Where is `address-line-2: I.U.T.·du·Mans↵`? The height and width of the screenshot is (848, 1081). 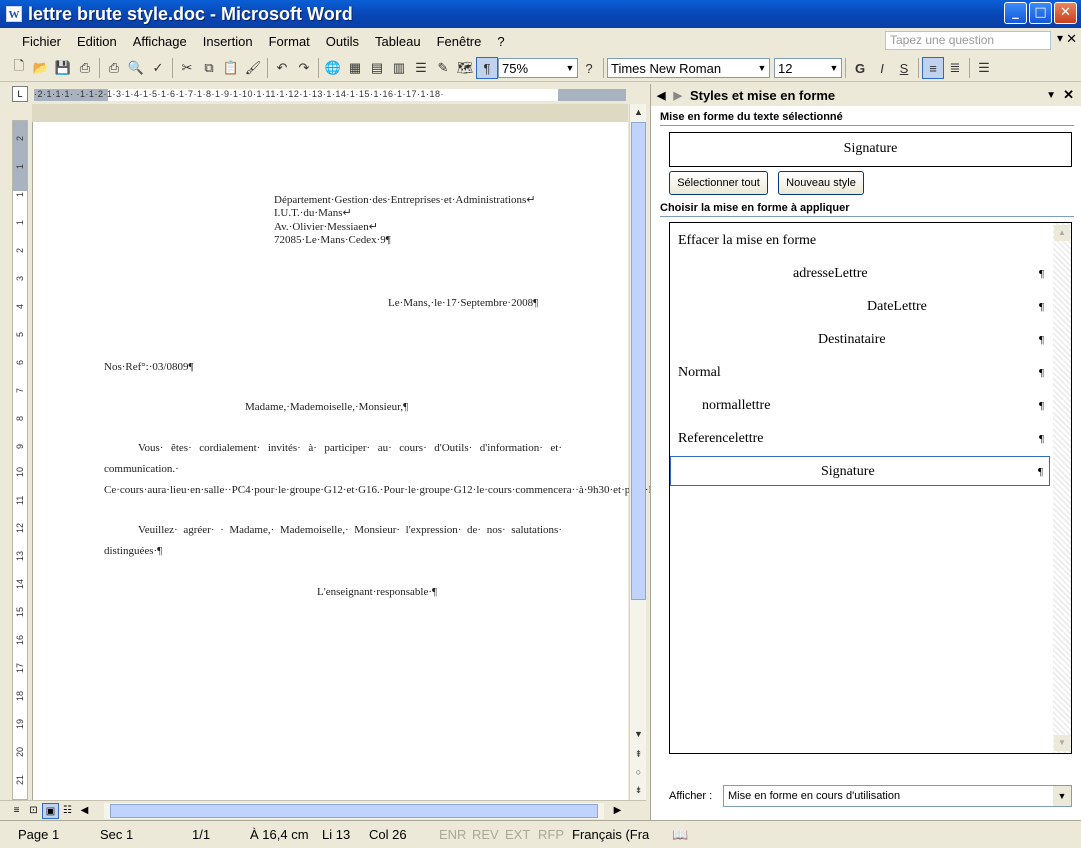 address-line-2: I.U.T.·du·Mans↵ is located at coordinates (313, 212).